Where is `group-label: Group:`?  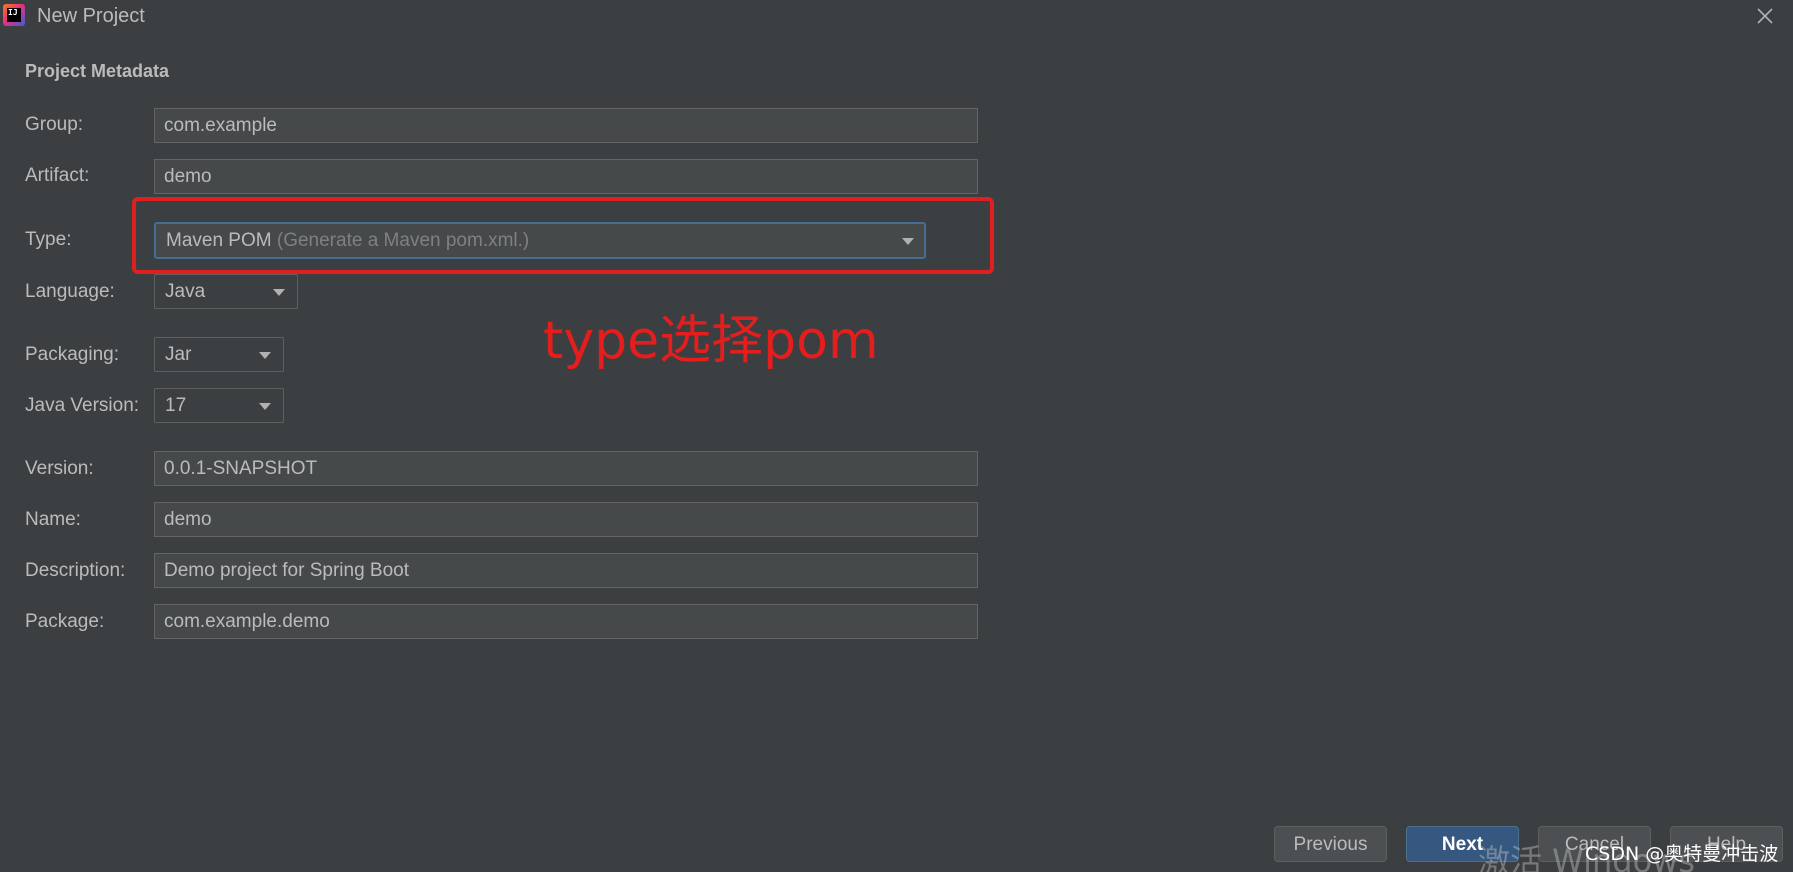 group-label: Group: is located at coordinates (54, 124).